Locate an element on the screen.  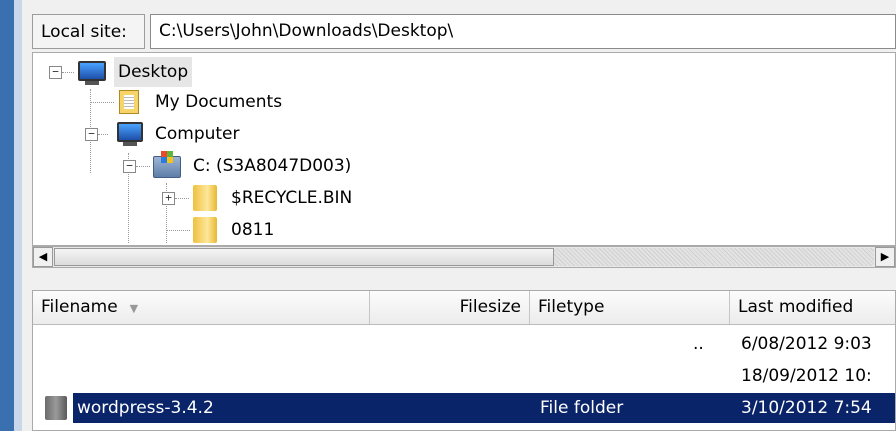
tree-node-label: Desktop is located at coordinates (153, 72).